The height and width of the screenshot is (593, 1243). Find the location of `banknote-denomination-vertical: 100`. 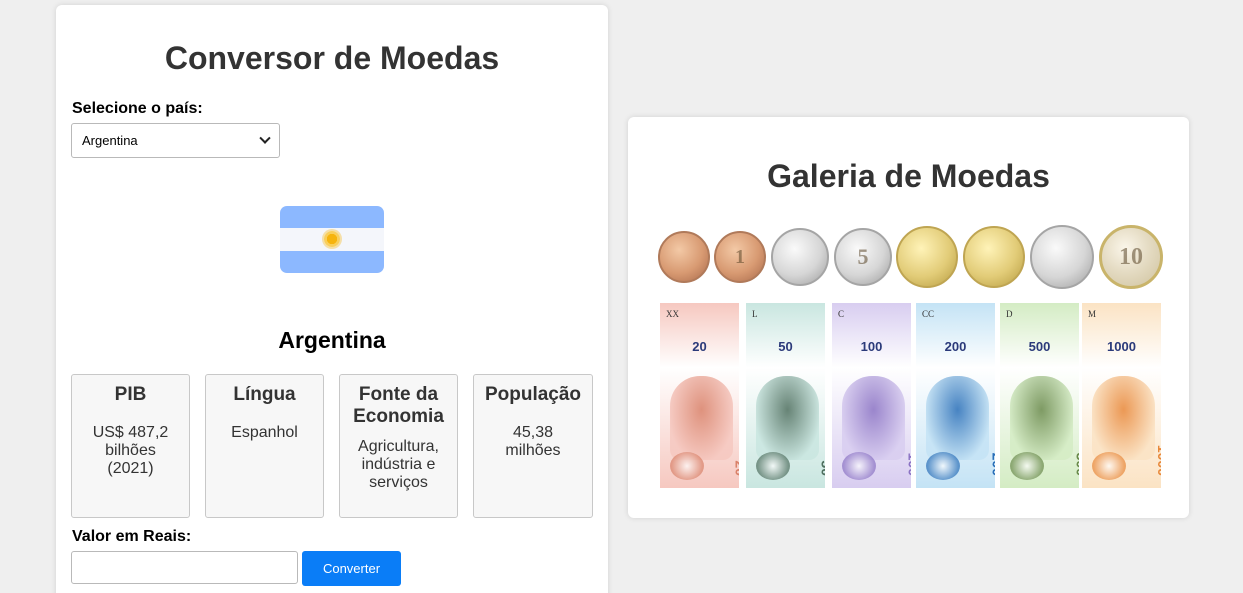

banknote-denomination-vertical: 100 is located at coordinates (908, 464).